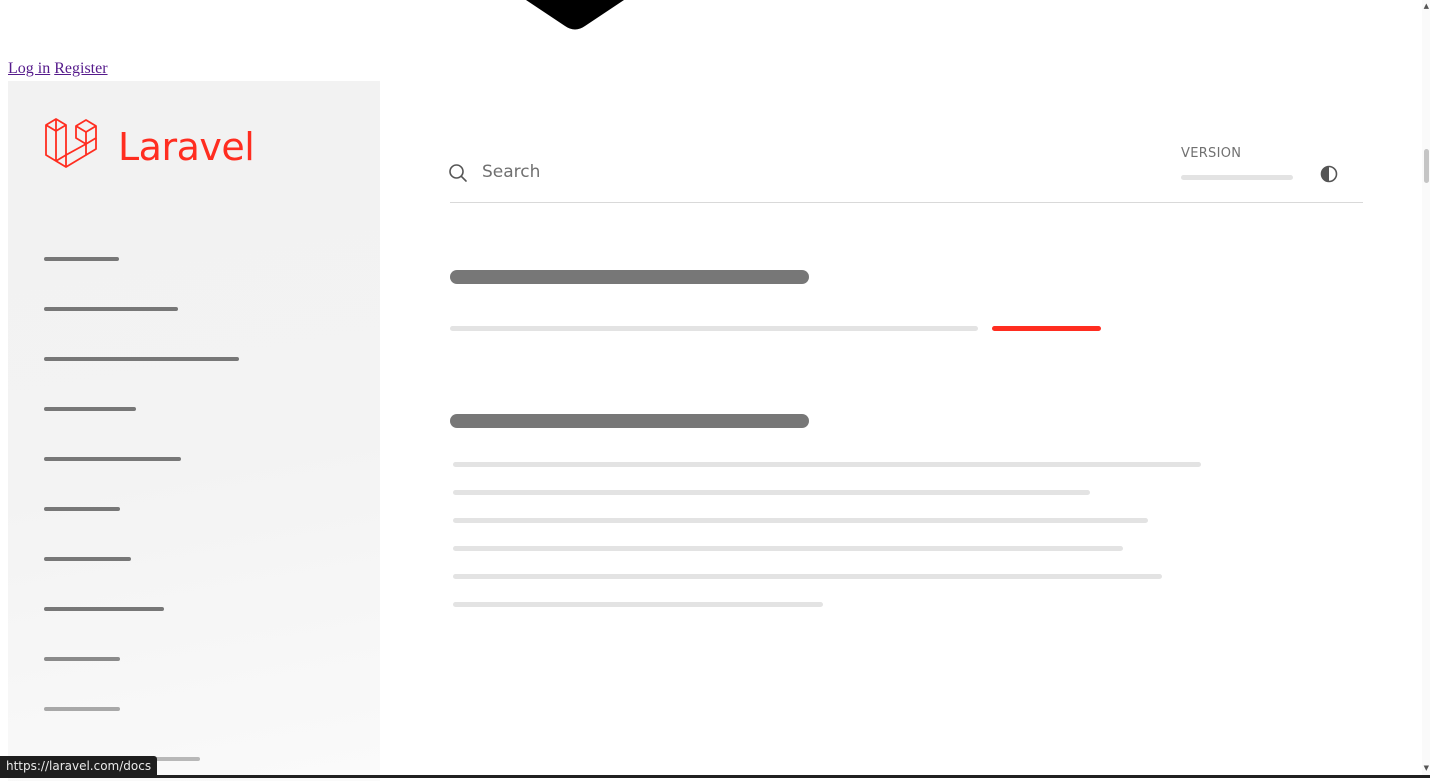 This screenshot has height=781, width=1430. What do you see at coordinates (1329, 174) in the screenshot?
I see `contrast-icon` at bounding box center [1329, 174].